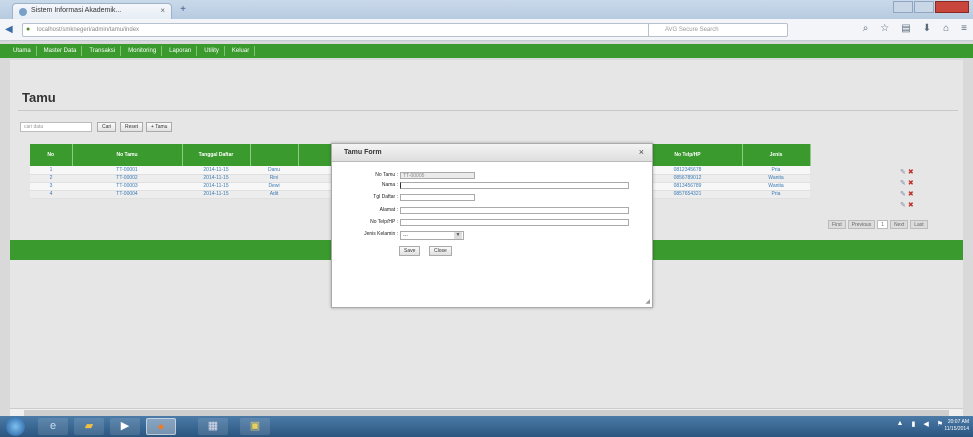  Describe the element at coordinates (641, 152) in the screenshot. I see `close-icon: ×` at that location.